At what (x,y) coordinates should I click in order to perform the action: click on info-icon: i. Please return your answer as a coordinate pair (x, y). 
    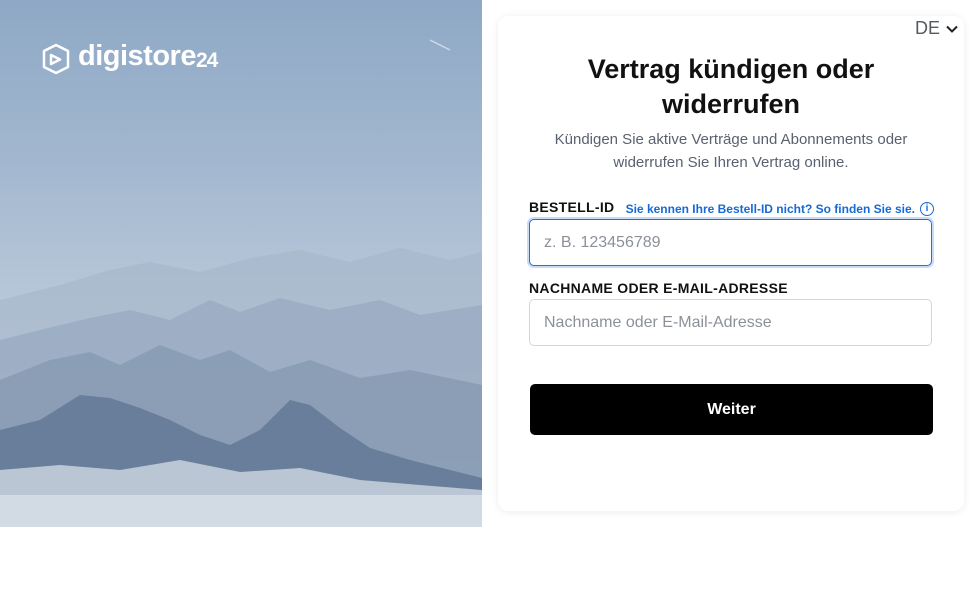
    Looking at the image, I should click on (927, 209).